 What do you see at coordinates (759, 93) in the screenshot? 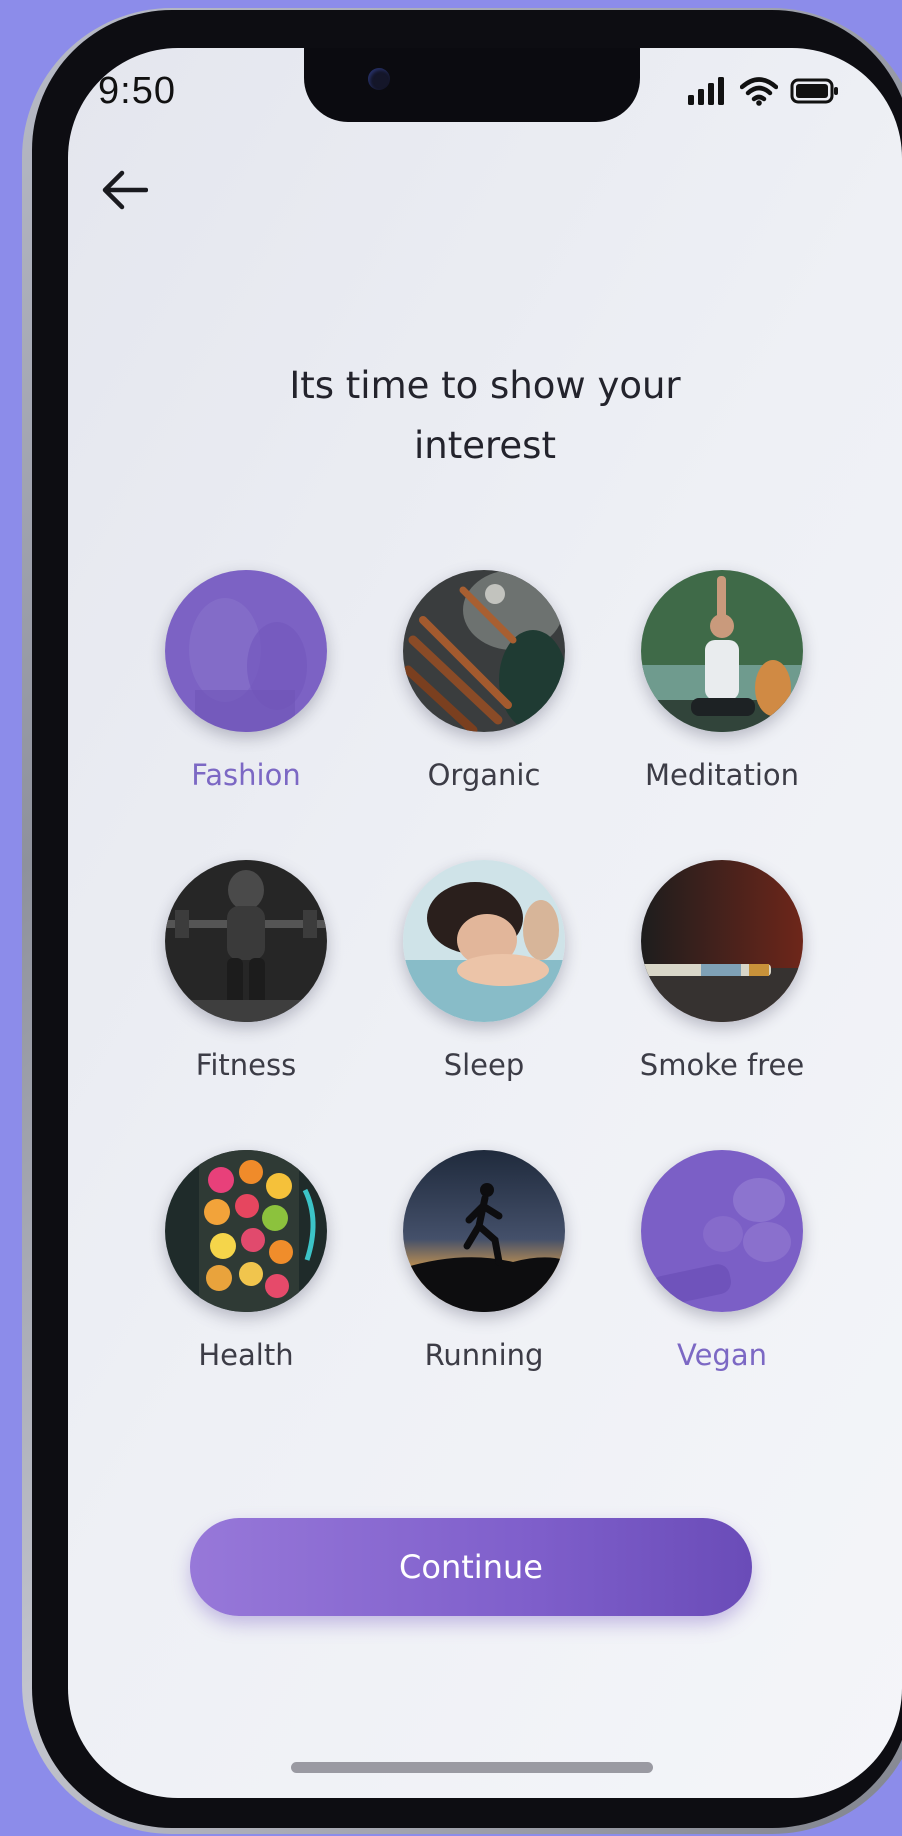
I see `wifi-icon` at bounding box center [759, 93].